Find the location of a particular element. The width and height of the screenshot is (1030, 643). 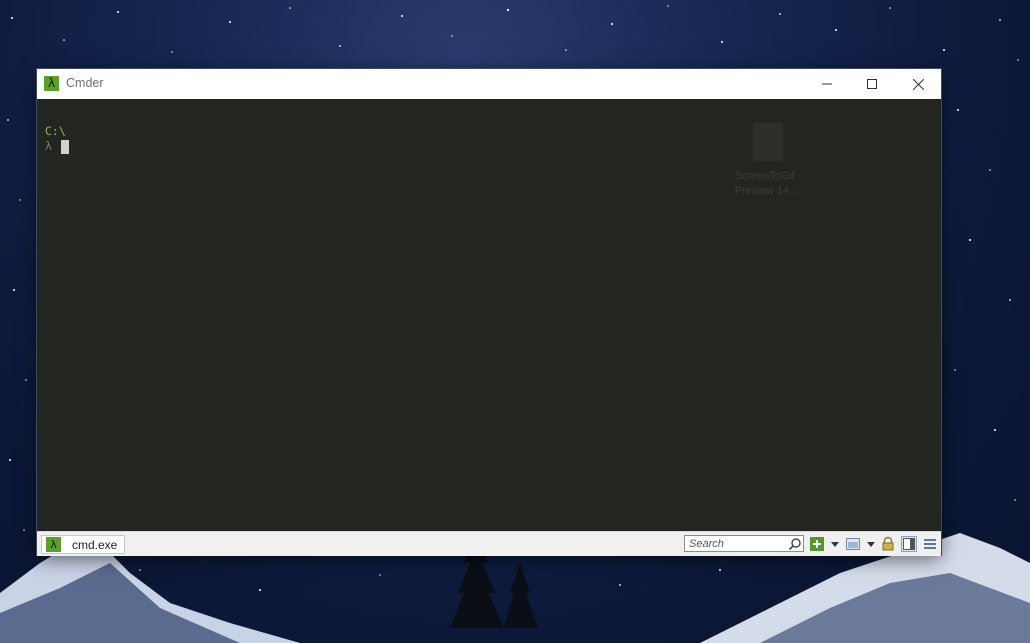

minimize-icon is located at coordinates (827, 84).